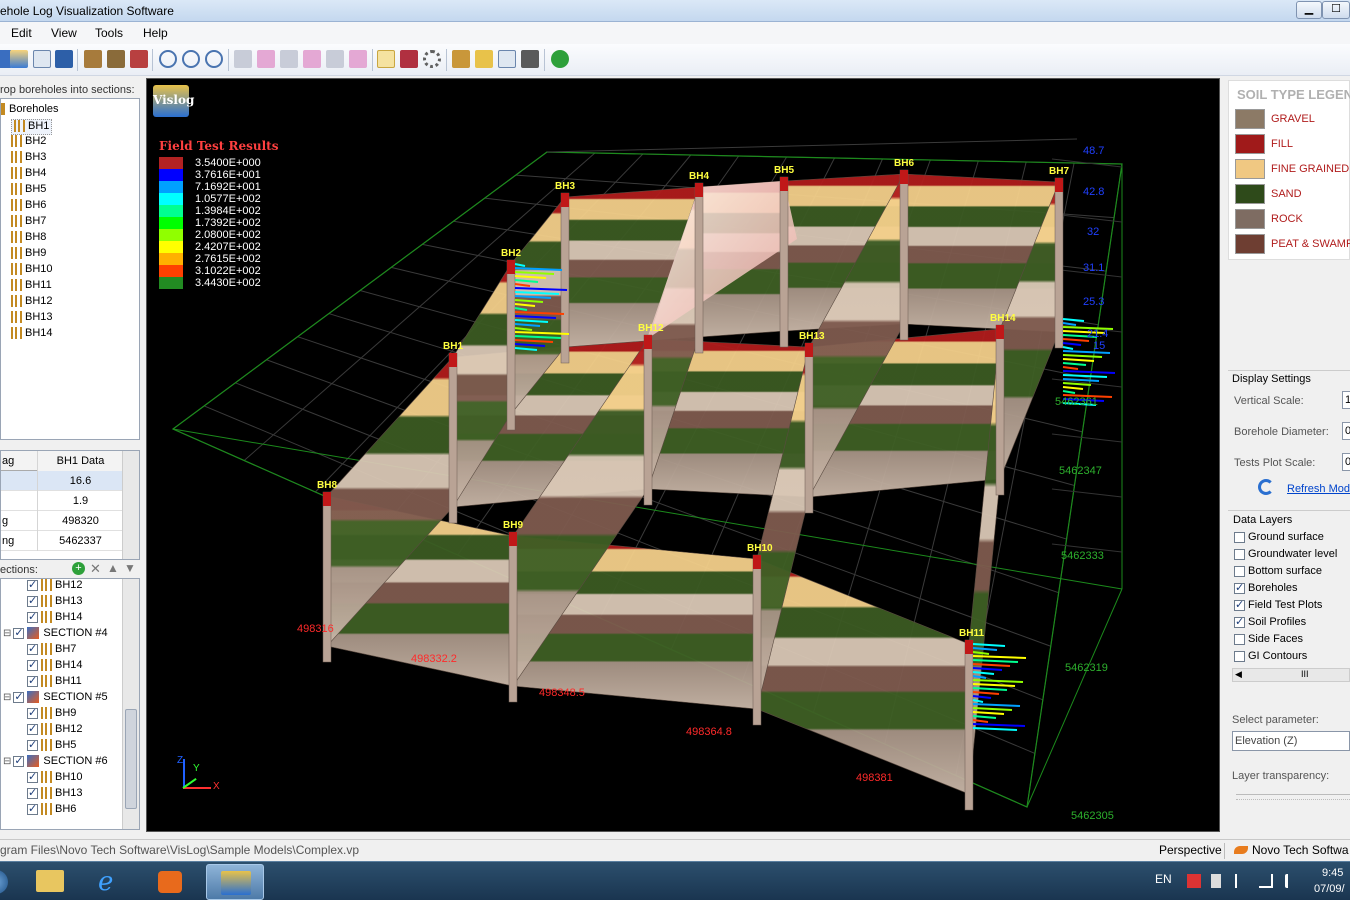 This screenshot has width=1350, height=900. I want to click on help-icon, so click(560, 59).